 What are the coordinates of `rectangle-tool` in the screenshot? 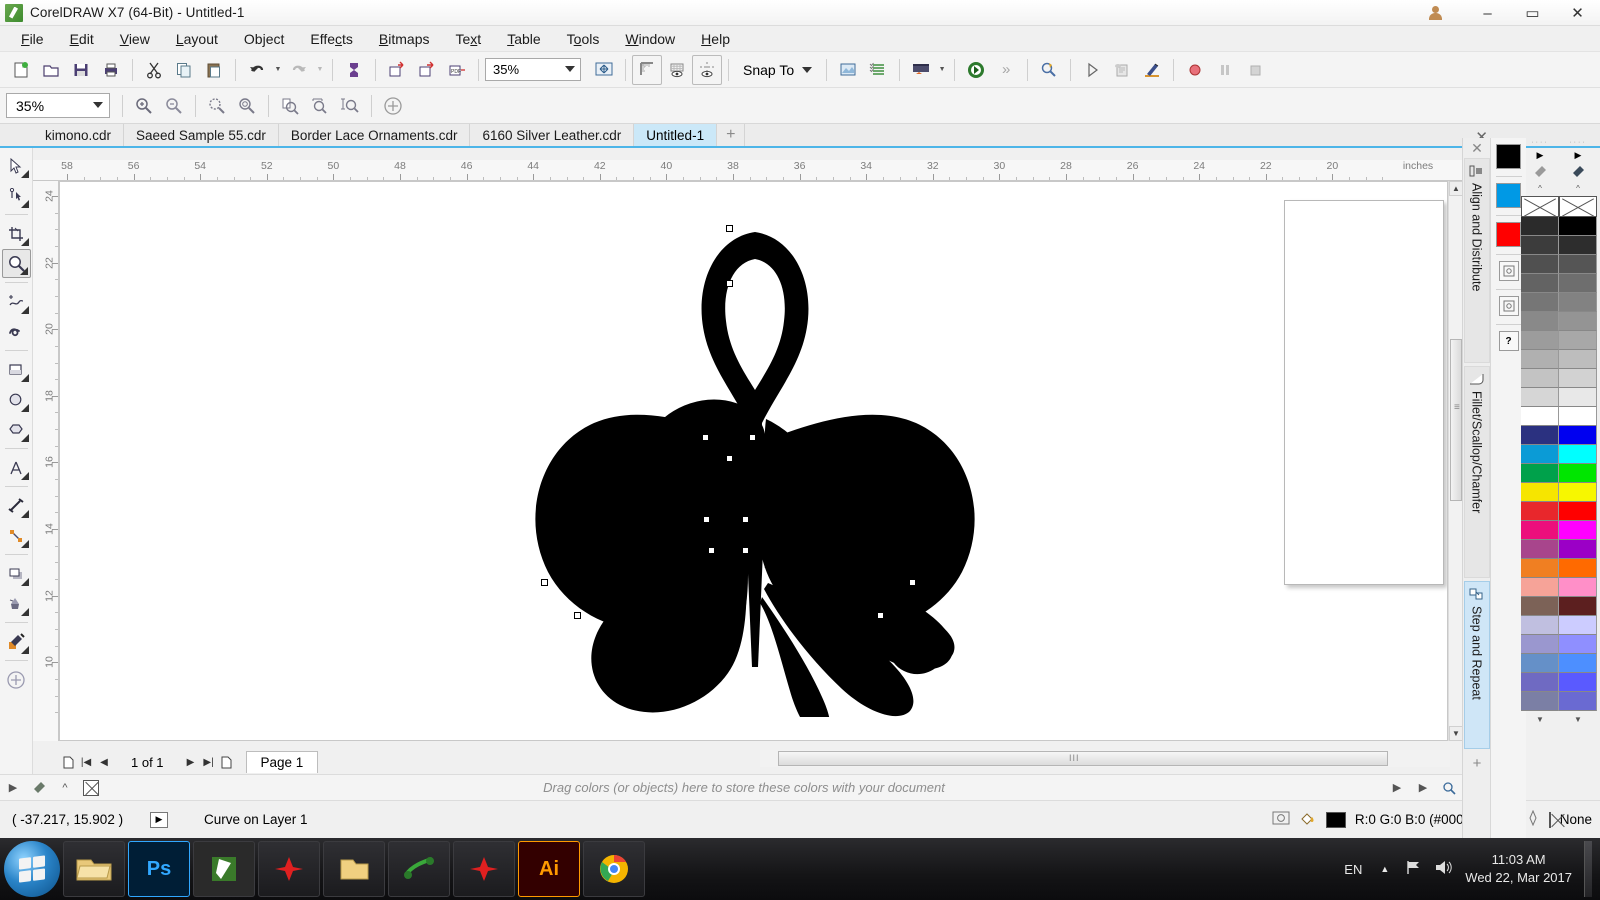 It's located at (16, 369).